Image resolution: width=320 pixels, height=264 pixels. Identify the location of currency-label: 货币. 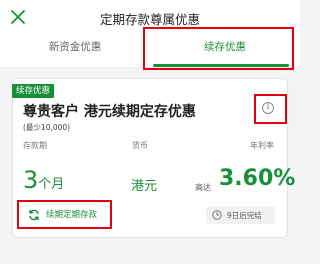
(140, 145).